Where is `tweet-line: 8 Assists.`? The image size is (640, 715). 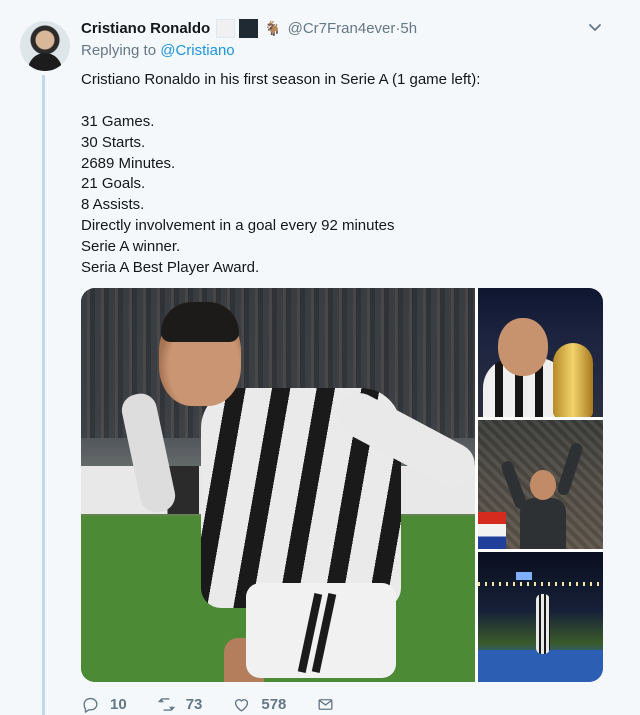 tweet-line: 8 Assists. is located at coordinates (113, 205).